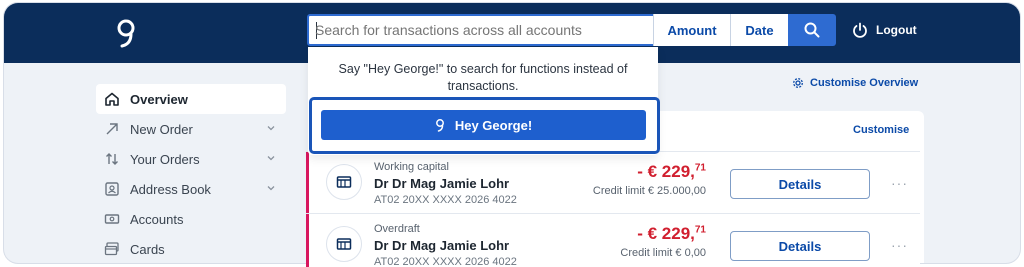  Describe the element at coordinates (798, 83) in the screenshot. I see `gear-icon` at that location.